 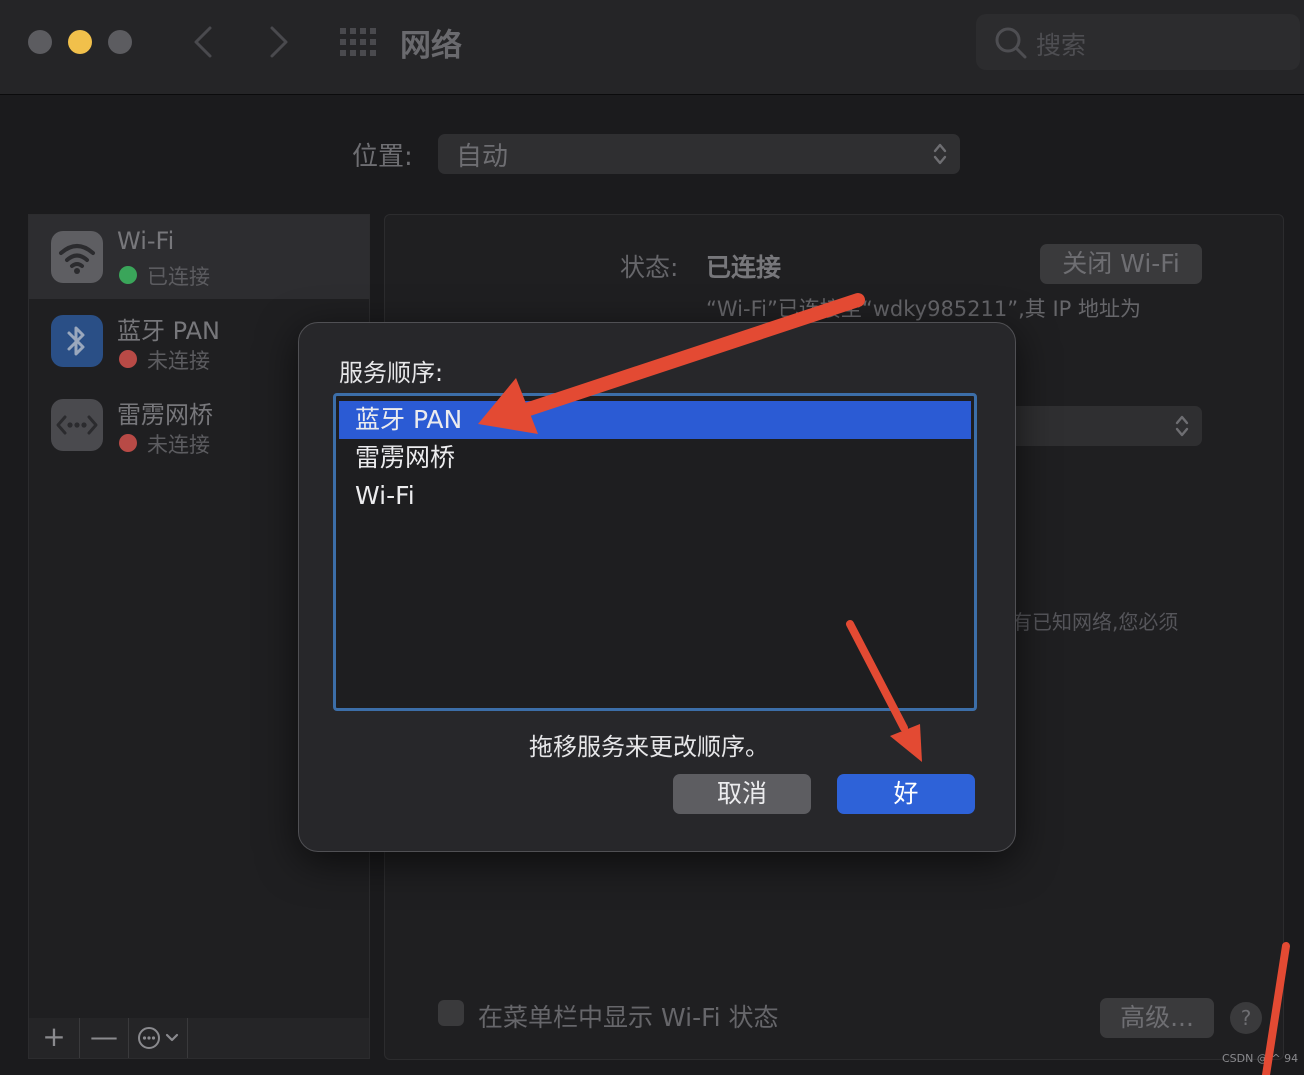 What do you see at coordinates (391, 373) in the screenshot?
I see `dialog-title: 服务顺序:` at bounding box center [391, 373].